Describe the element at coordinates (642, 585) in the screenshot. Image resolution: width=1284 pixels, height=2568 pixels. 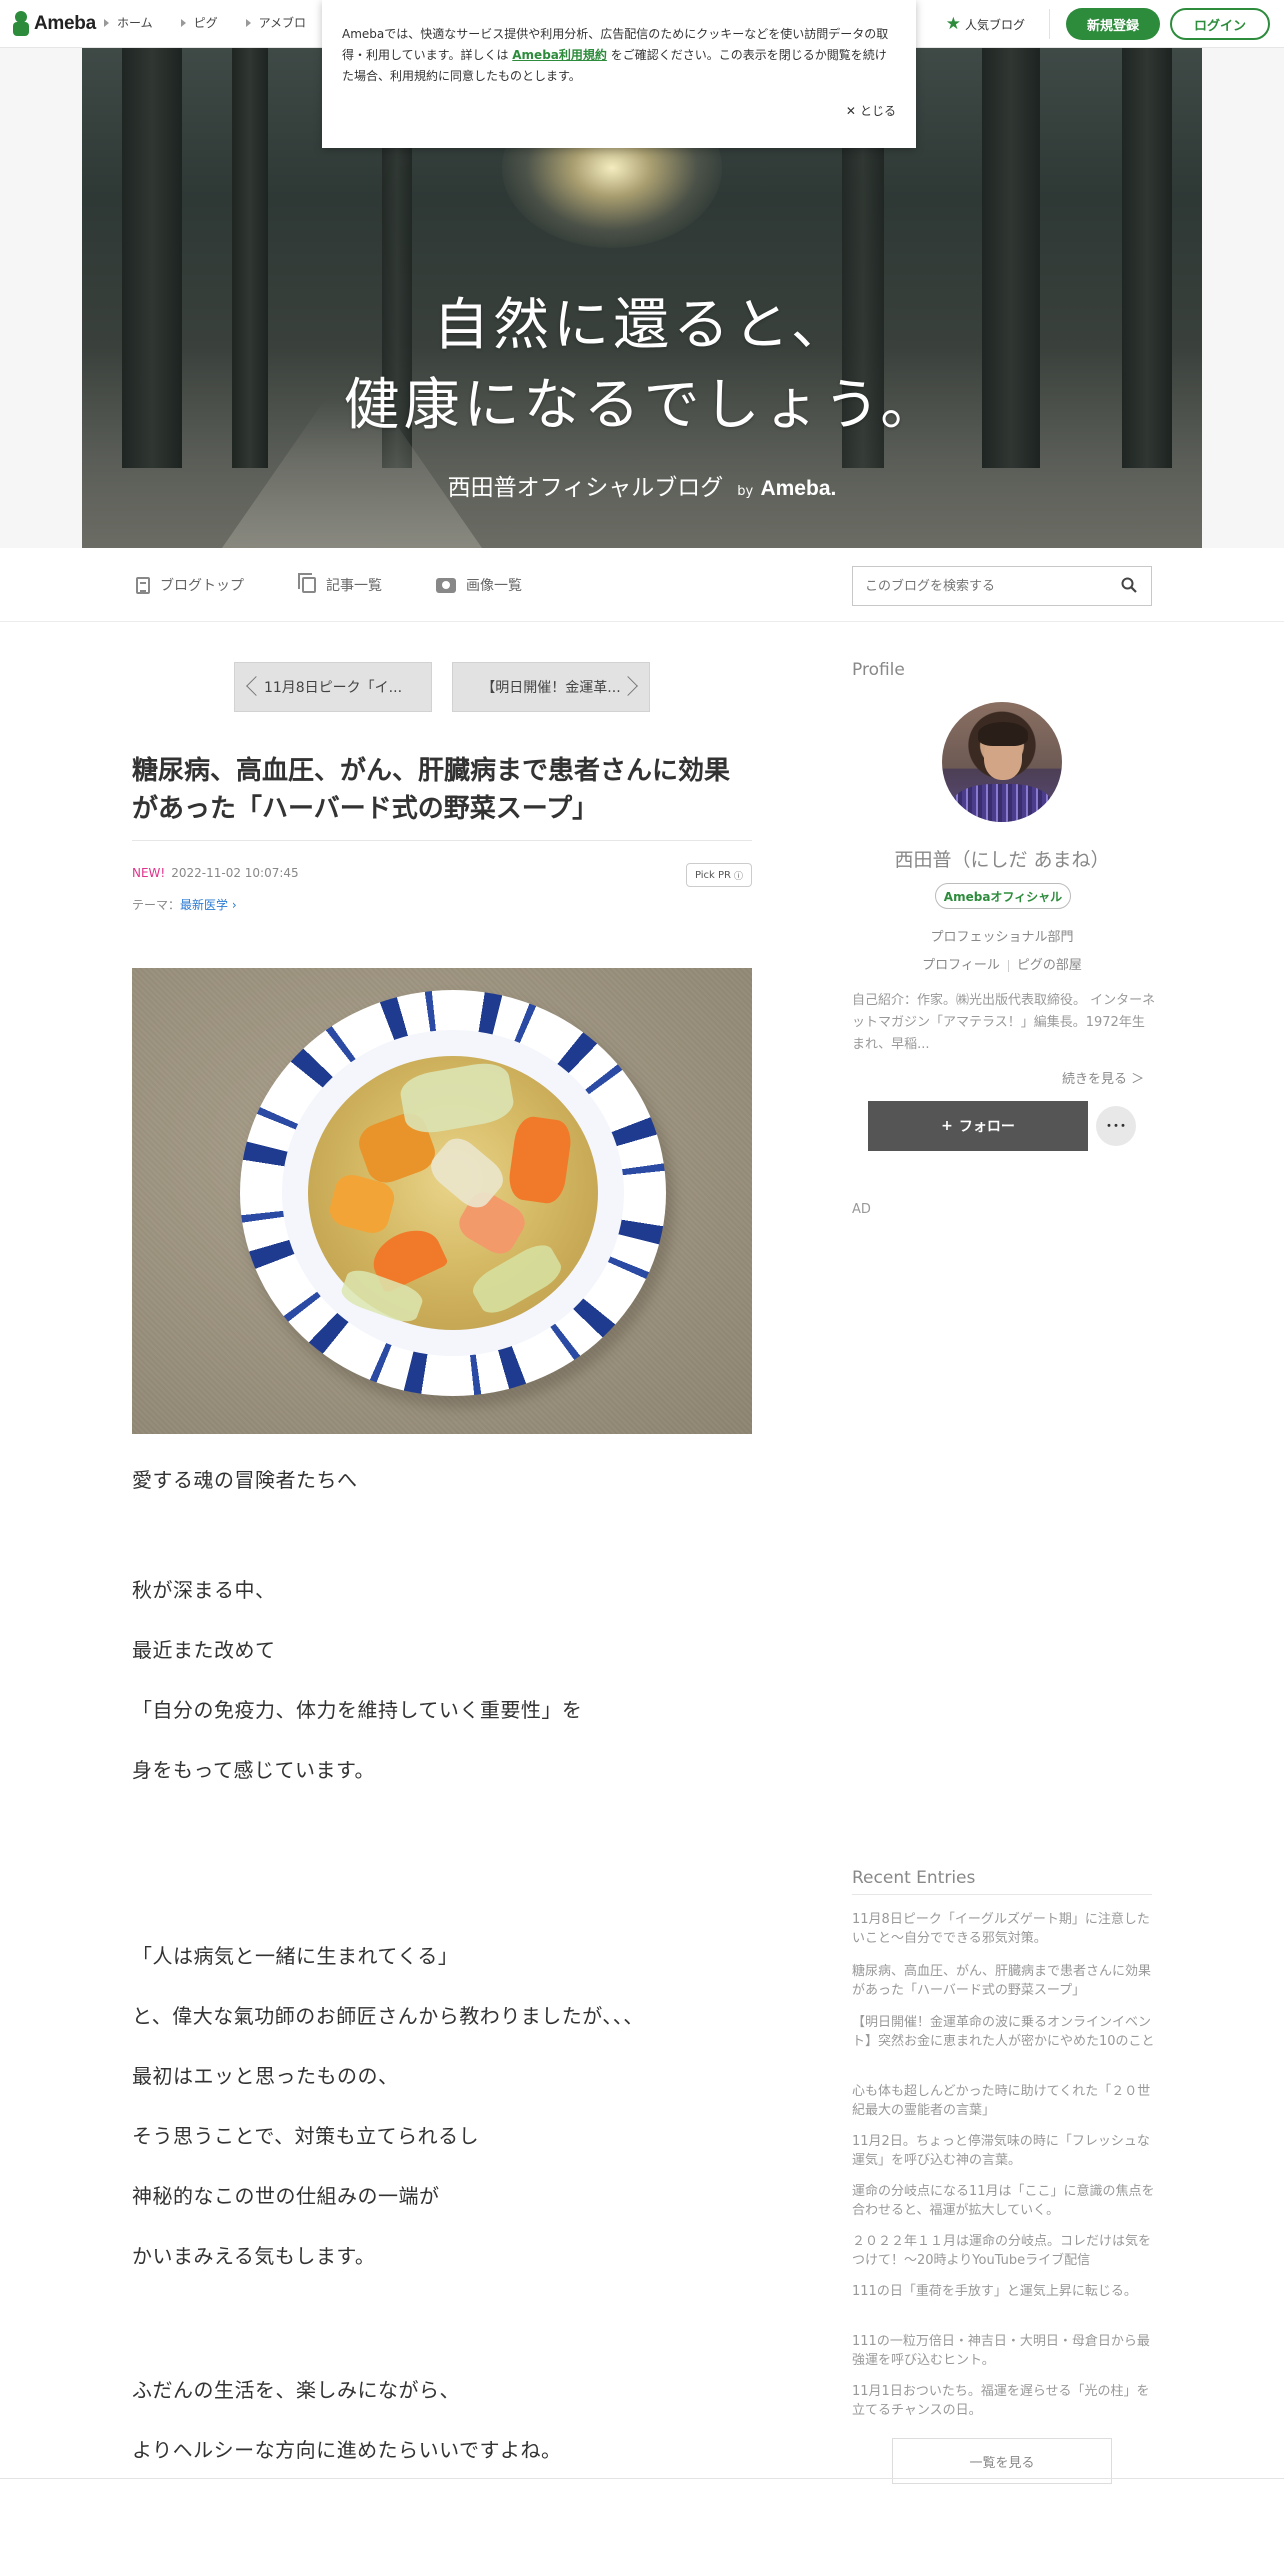
I see `blog-nav: ブログトップ 記事一覧 画像一覧` at that location.